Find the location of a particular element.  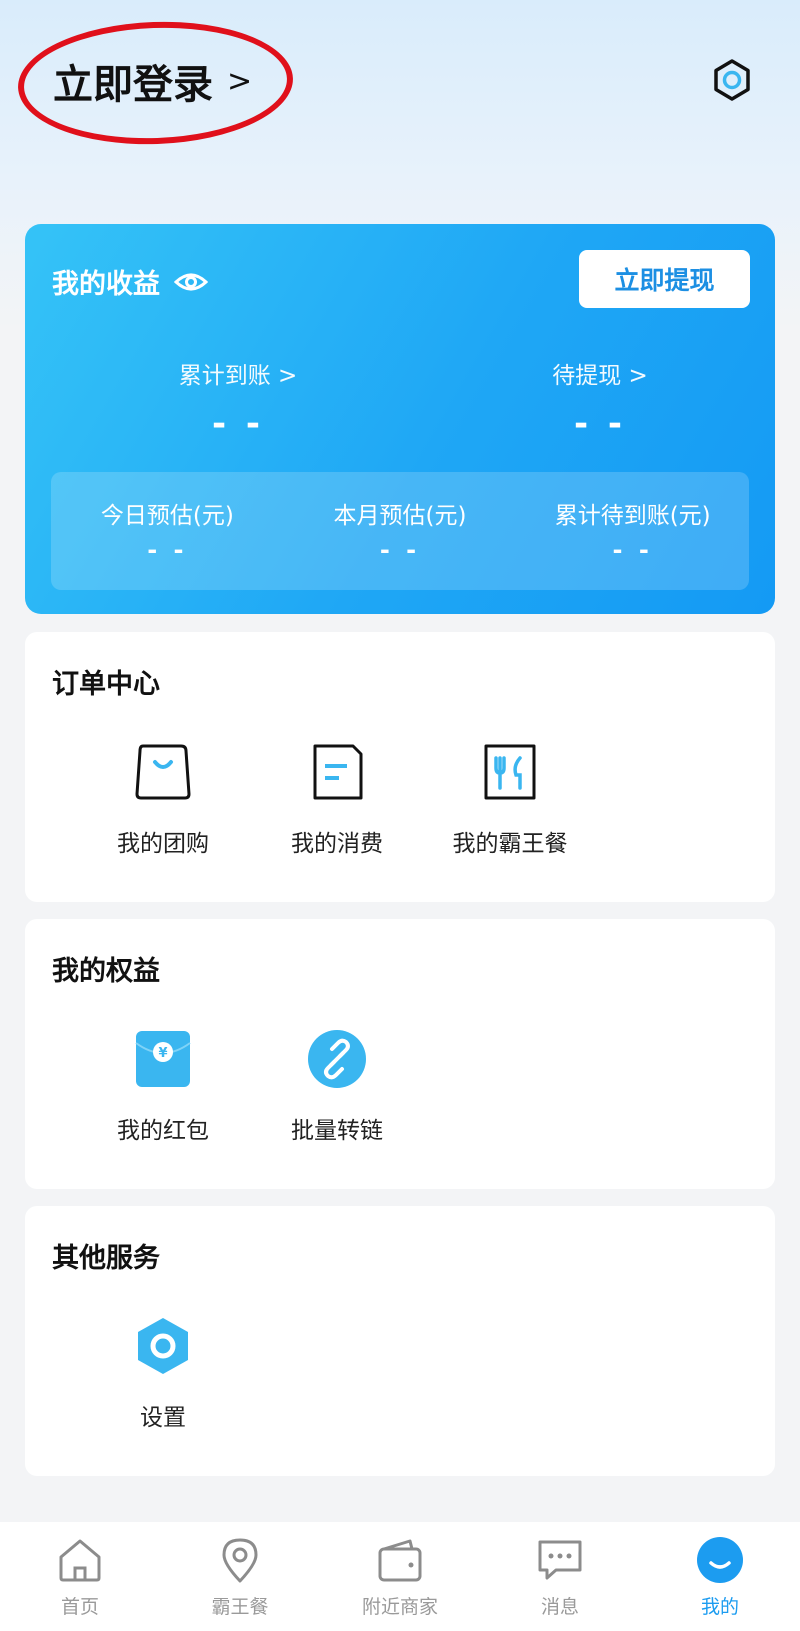

bottom-tab-bar: 首页 霸王餐 附近商家 消息 我的 is located at coordinates (400, 1576).